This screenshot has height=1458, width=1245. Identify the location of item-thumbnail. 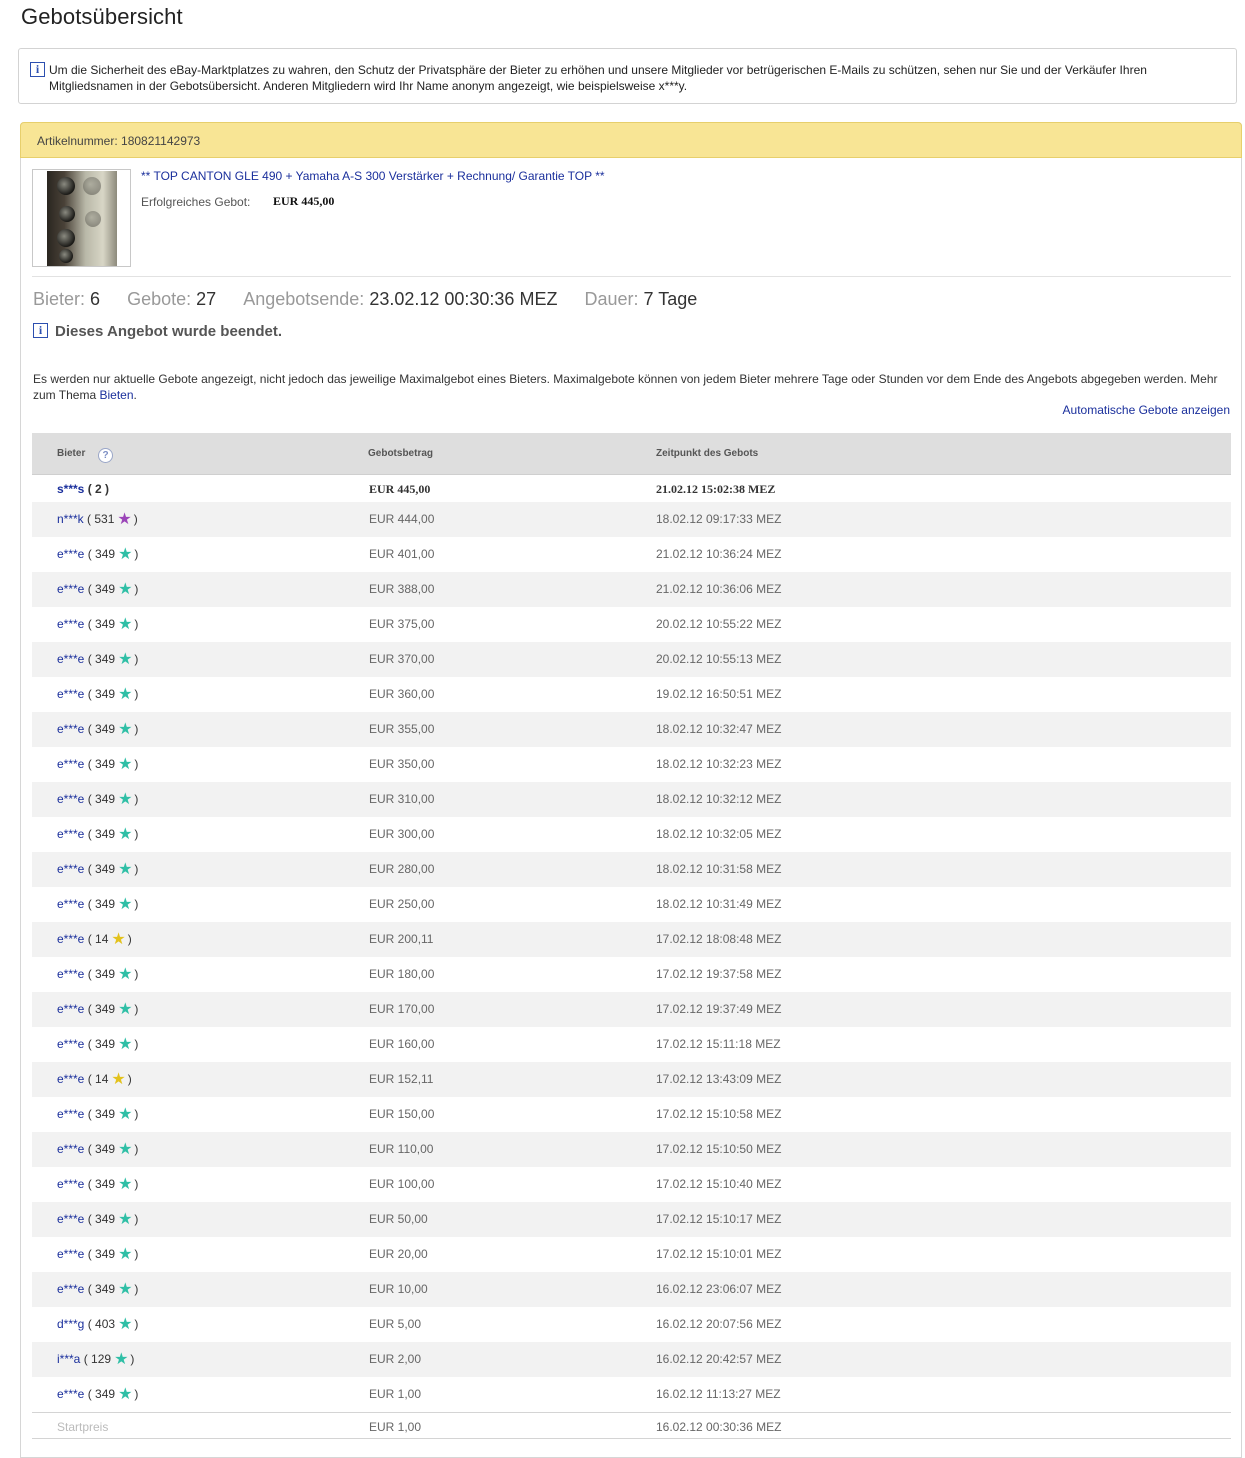
(81, 218).